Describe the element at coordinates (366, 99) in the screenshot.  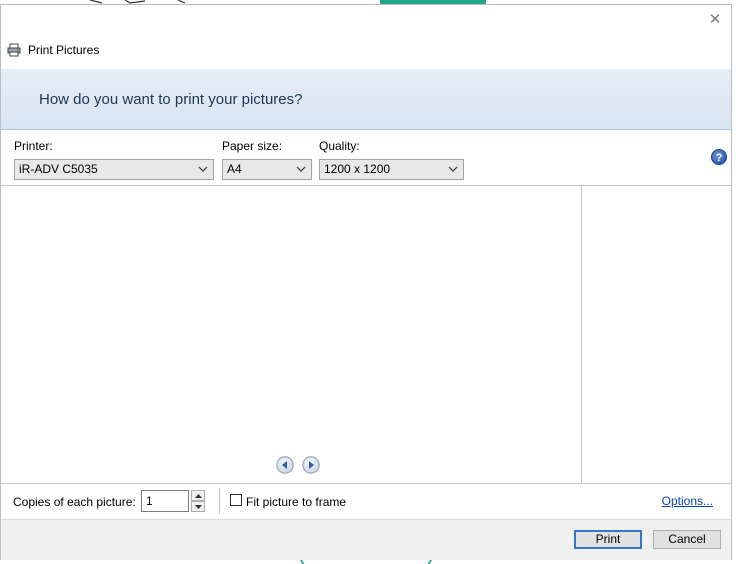
I see `instruction-banner: How do you want to print your pictures?` at that location.